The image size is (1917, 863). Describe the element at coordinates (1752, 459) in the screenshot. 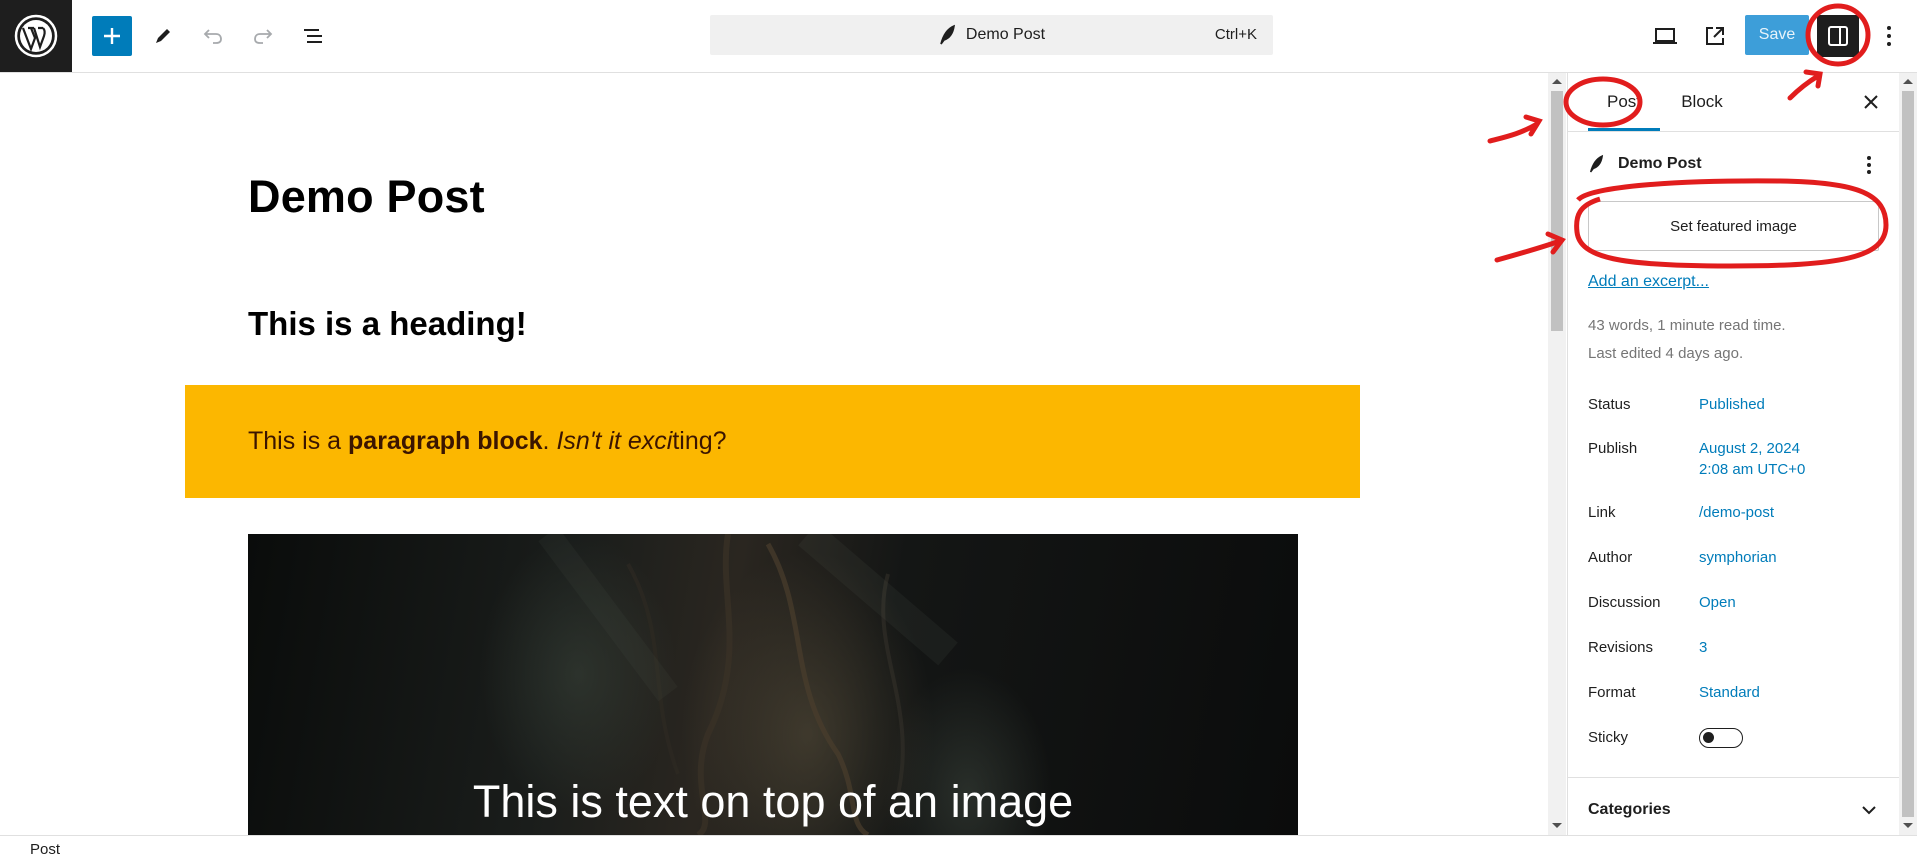

I see `publish-date-value: August 2, 2024 2:08 am UTC+0` at that location.